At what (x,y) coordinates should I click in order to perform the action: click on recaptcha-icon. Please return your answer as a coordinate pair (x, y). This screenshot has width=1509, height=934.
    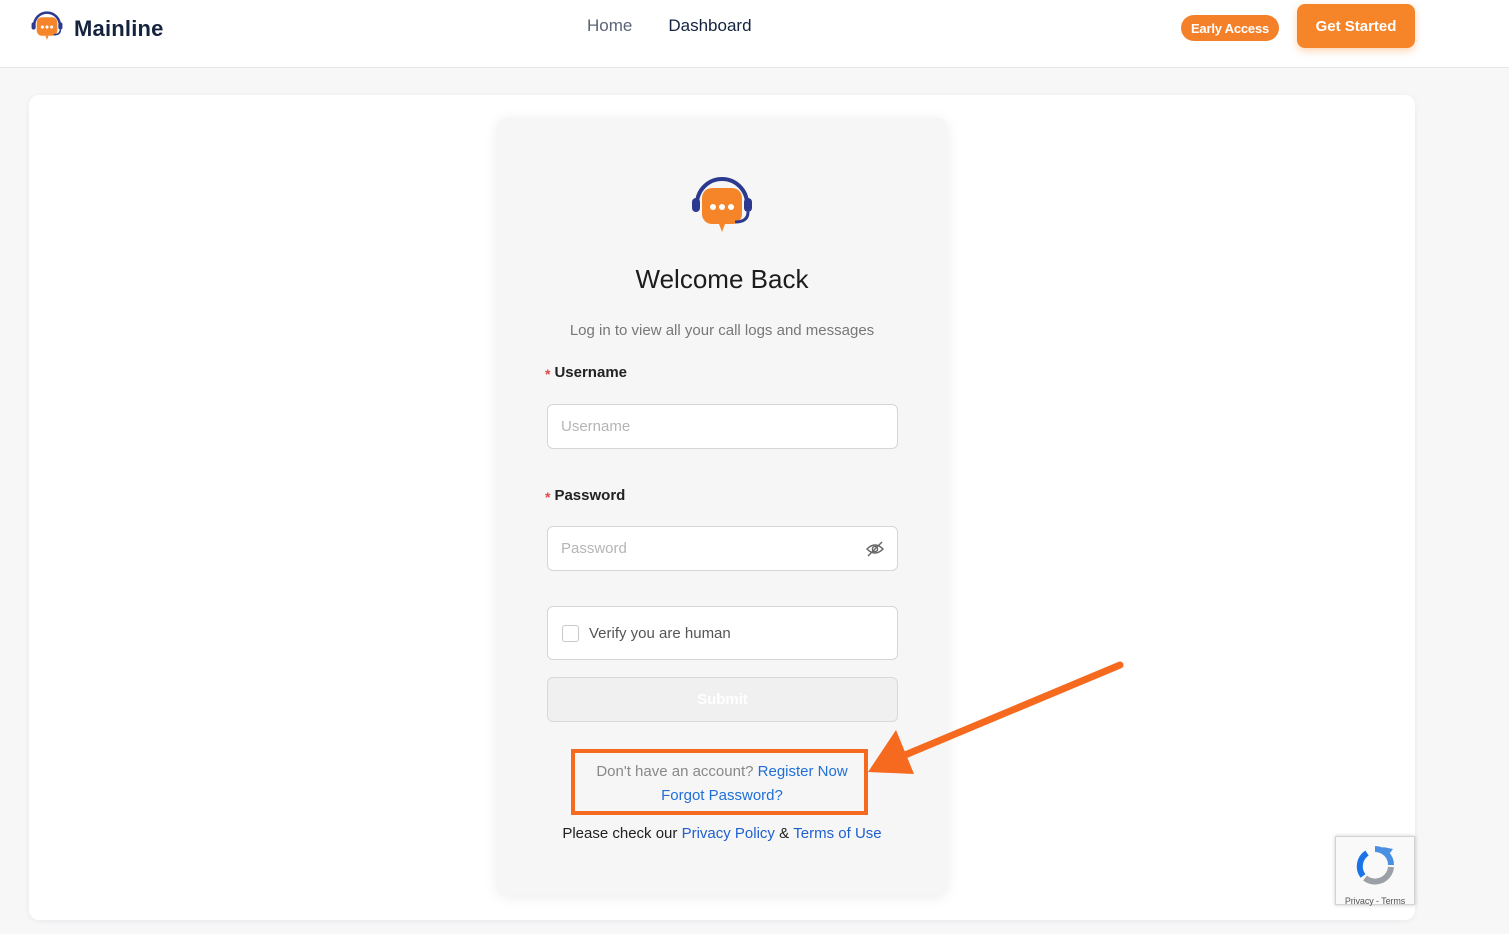
    Looking at the image, I should click on (1375, 867).